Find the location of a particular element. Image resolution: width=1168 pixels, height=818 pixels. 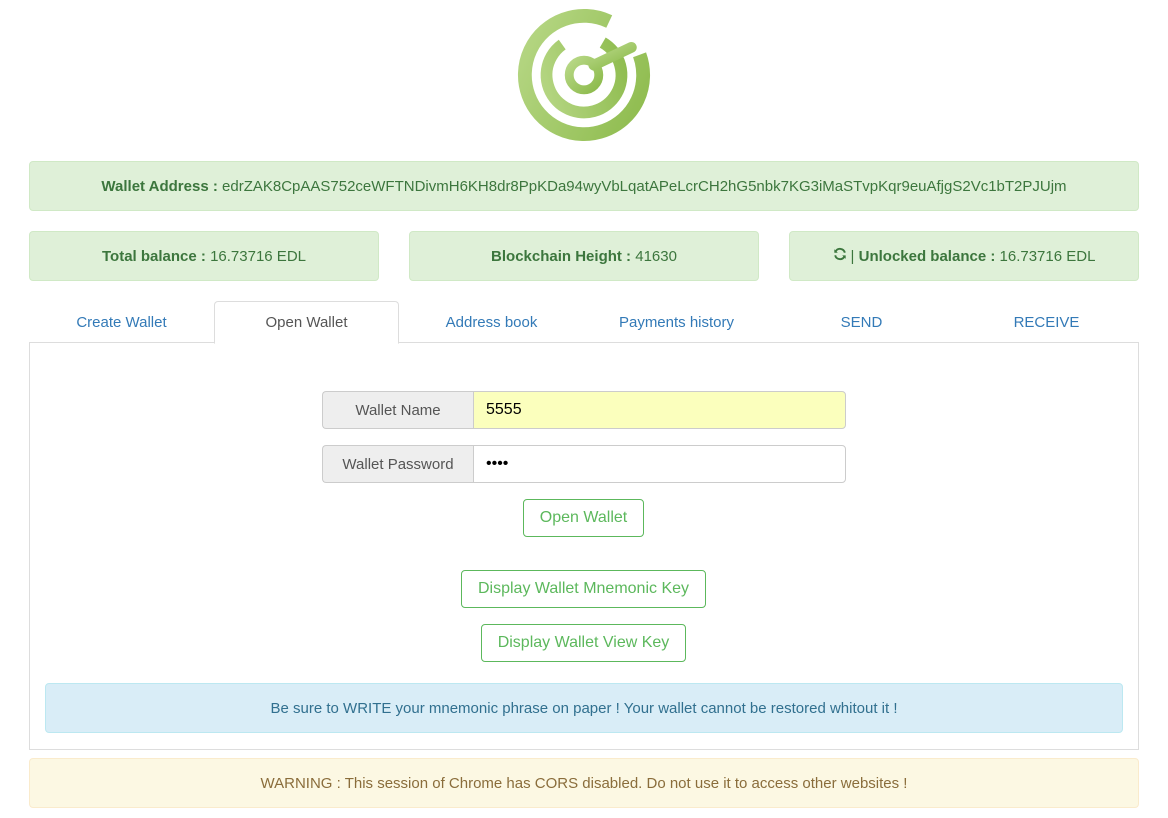

tab-receive: RECEIVE is located at coordinates (1046, 322).